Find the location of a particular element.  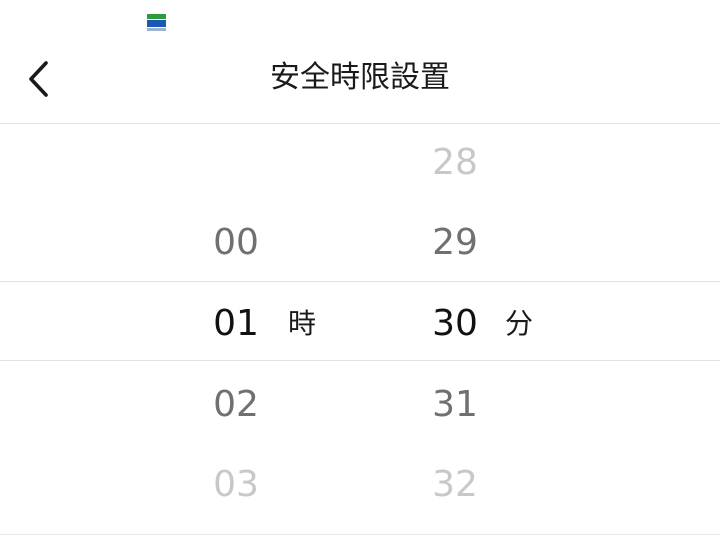

selection-divider-bottom is located at coordinates (360, 360).